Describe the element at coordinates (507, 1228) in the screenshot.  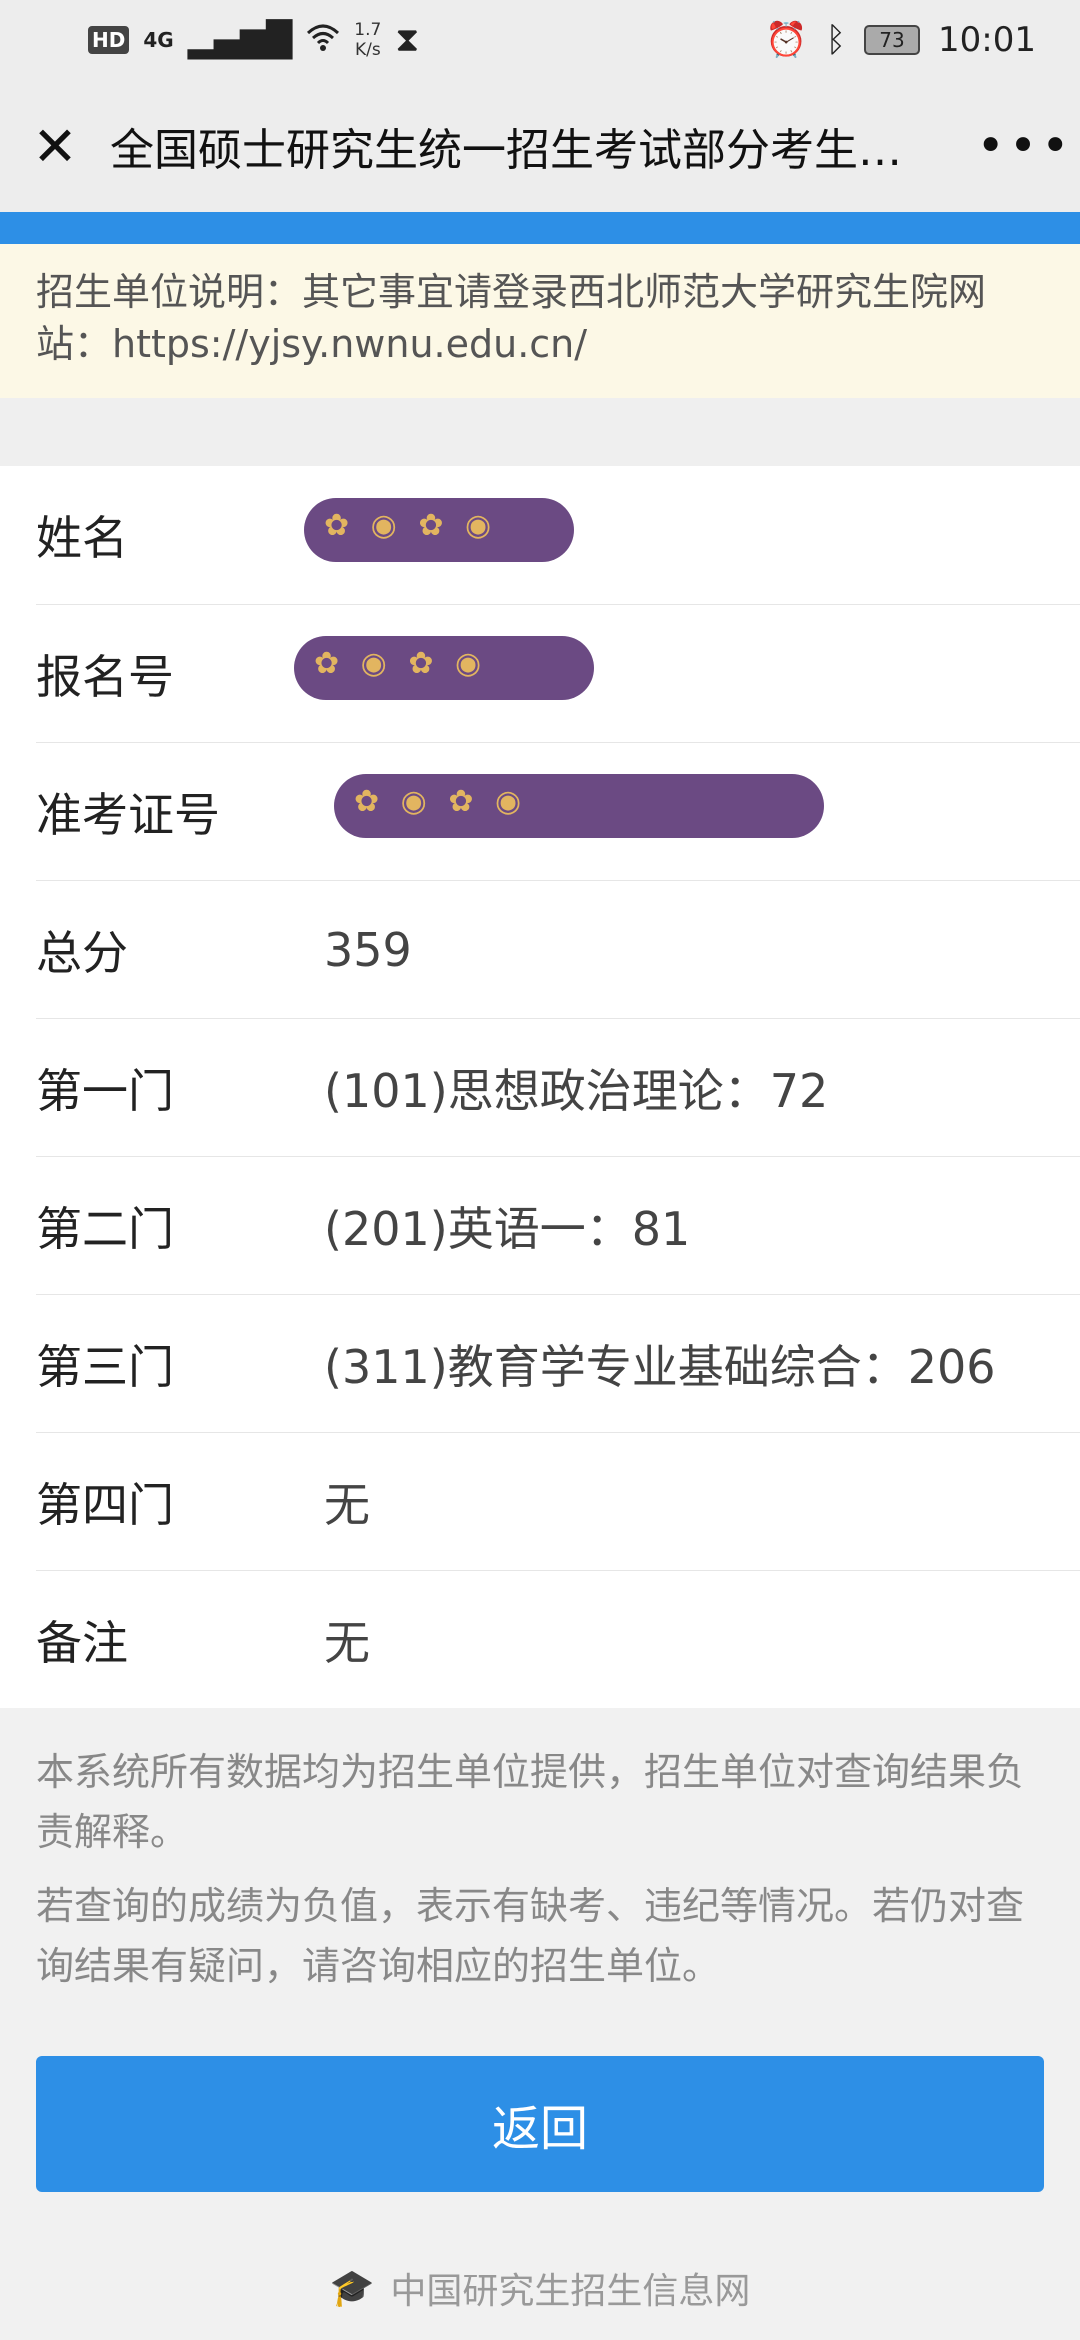
I see `subject-score: (201)英语一：81` at that location.